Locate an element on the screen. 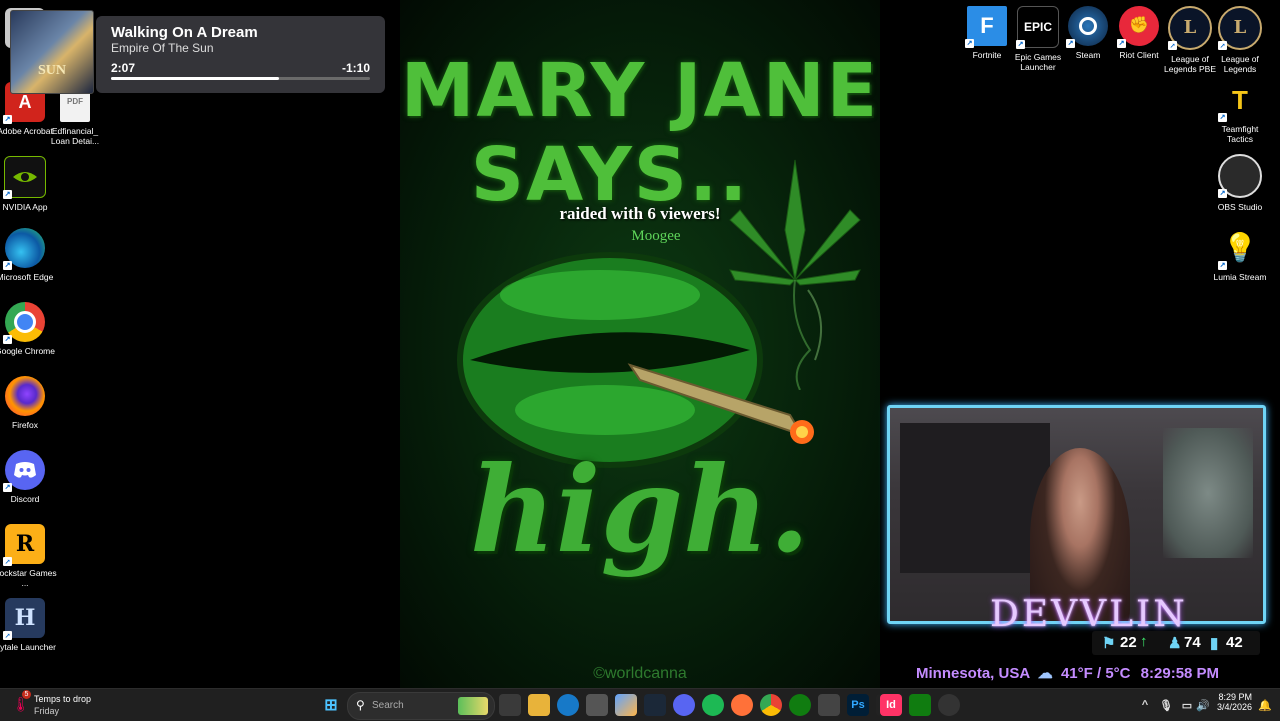 This screenshot has width=1280, height=721. copilot-icon is located at coordinates (626, 705).